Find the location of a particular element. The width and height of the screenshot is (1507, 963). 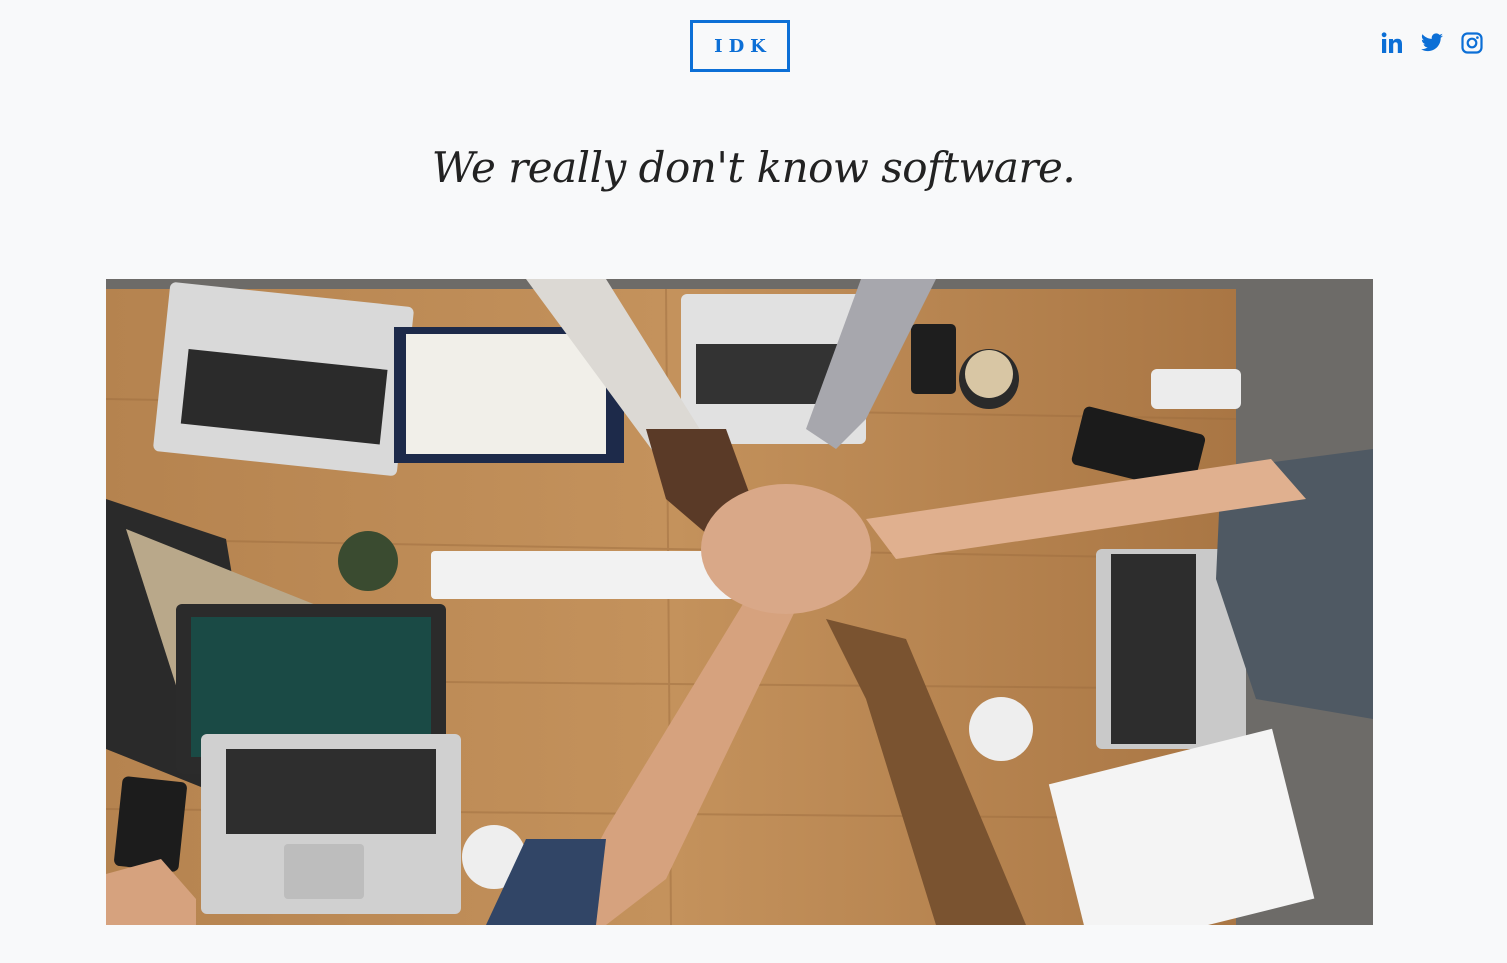

site-logo: IDK is located at coordinates (740, 46).